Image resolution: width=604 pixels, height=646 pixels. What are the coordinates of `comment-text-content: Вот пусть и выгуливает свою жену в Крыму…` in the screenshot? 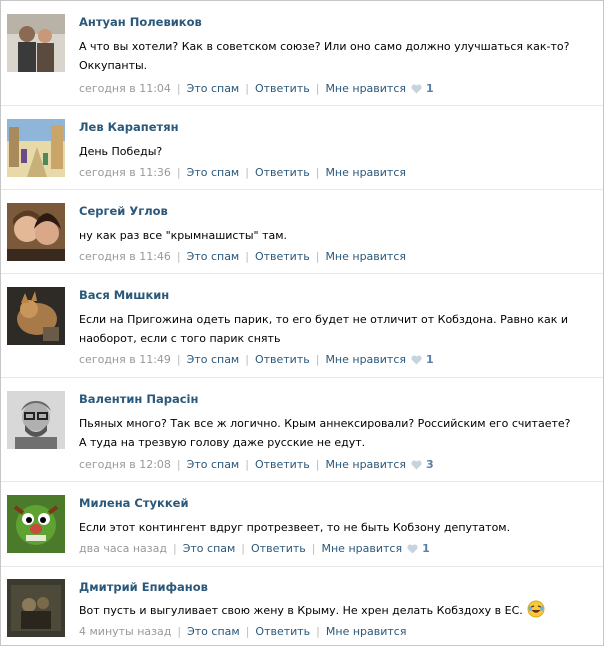 It's located at (301, 610).